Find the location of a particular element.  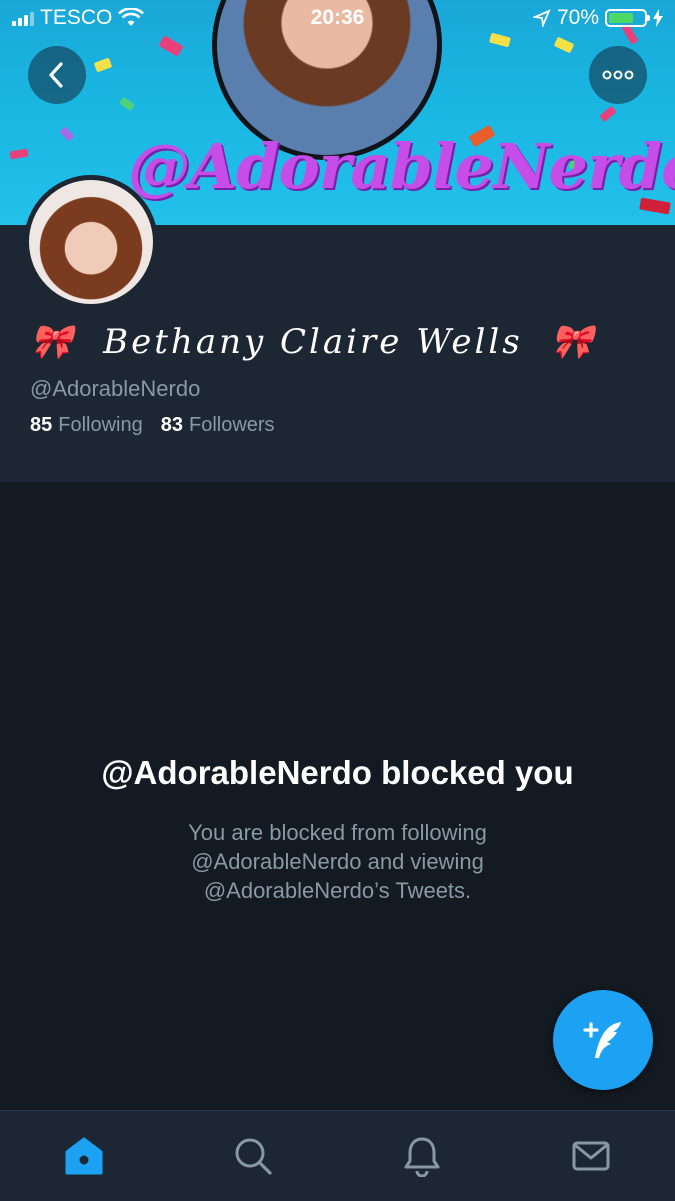

status-bar: TESCO 20:36 70% is located at coordinates (337, 18).